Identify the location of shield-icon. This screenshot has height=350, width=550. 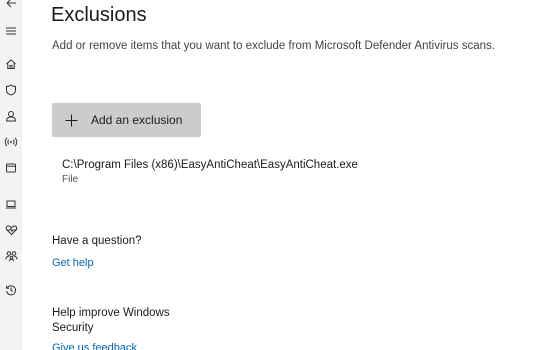
(11, 90).